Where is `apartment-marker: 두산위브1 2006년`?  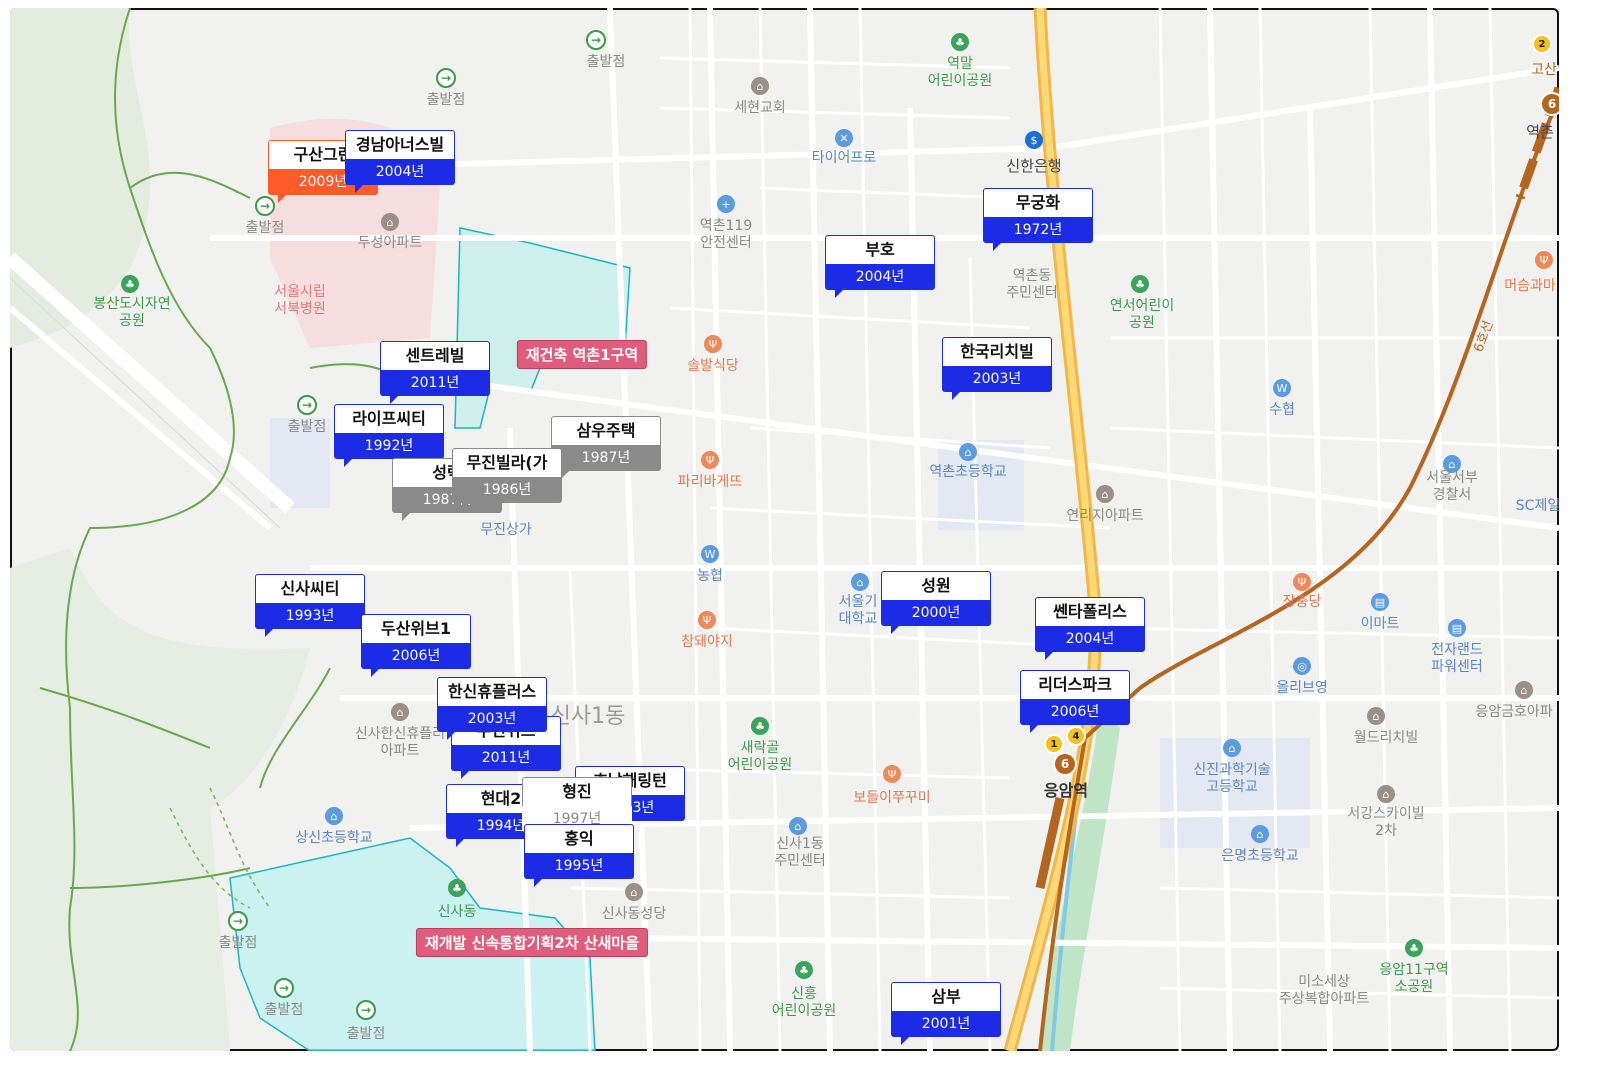
apartment-marker: 두산위브1 2006년 is located at coordinates (416, 645).